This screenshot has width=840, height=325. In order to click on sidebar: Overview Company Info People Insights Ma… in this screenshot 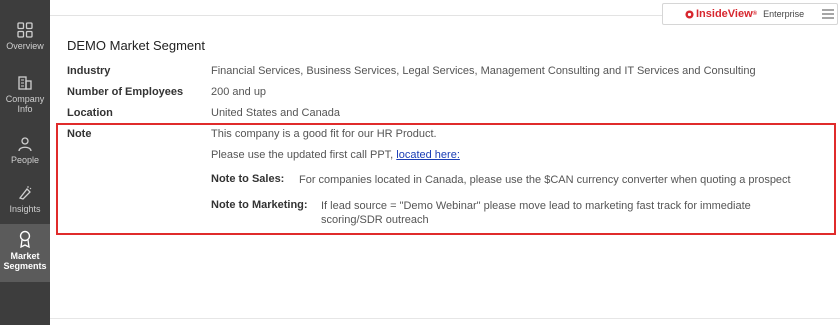, I will do `click(25, 162)`.